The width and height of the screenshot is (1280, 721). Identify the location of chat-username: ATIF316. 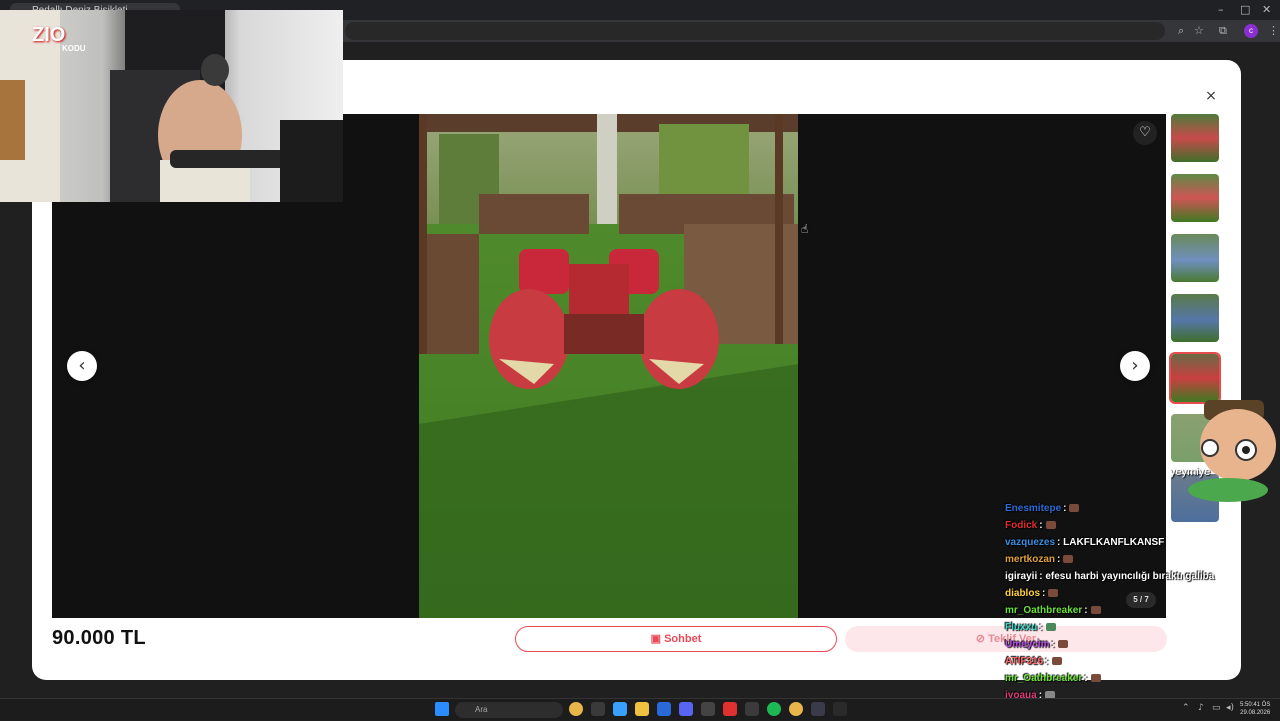
(1024, 661).